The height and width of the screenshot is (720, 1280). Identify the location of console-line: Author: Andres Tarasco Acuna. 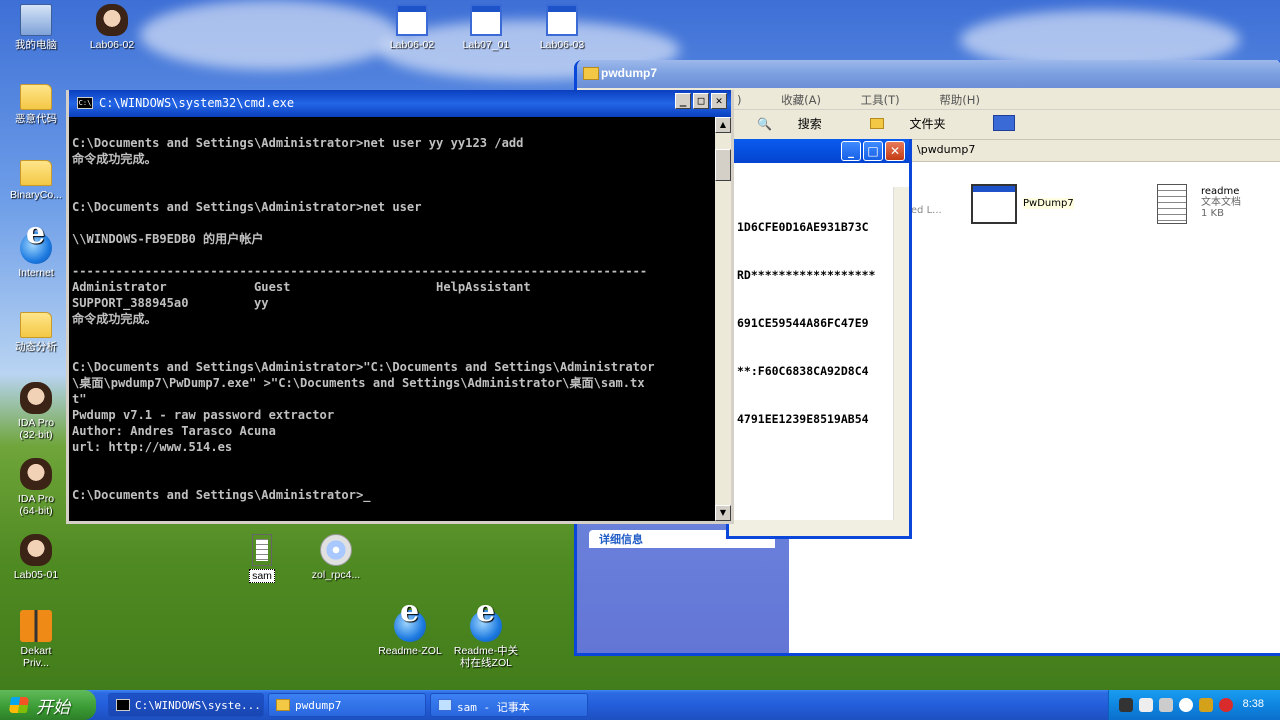
(174, 431).